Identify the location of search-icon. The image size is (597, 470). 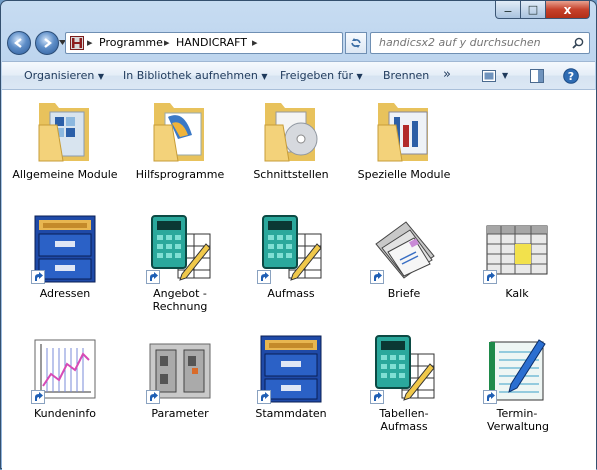
(578, 43).